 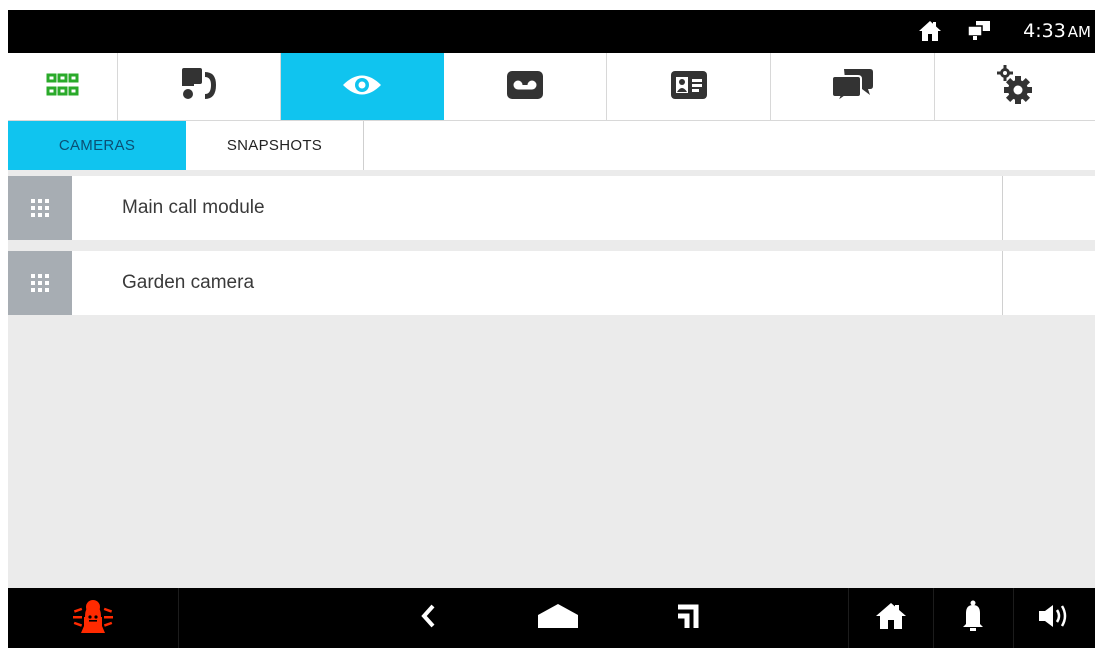 I want to click on recent-apps-icon, so click(x=688, y=618).